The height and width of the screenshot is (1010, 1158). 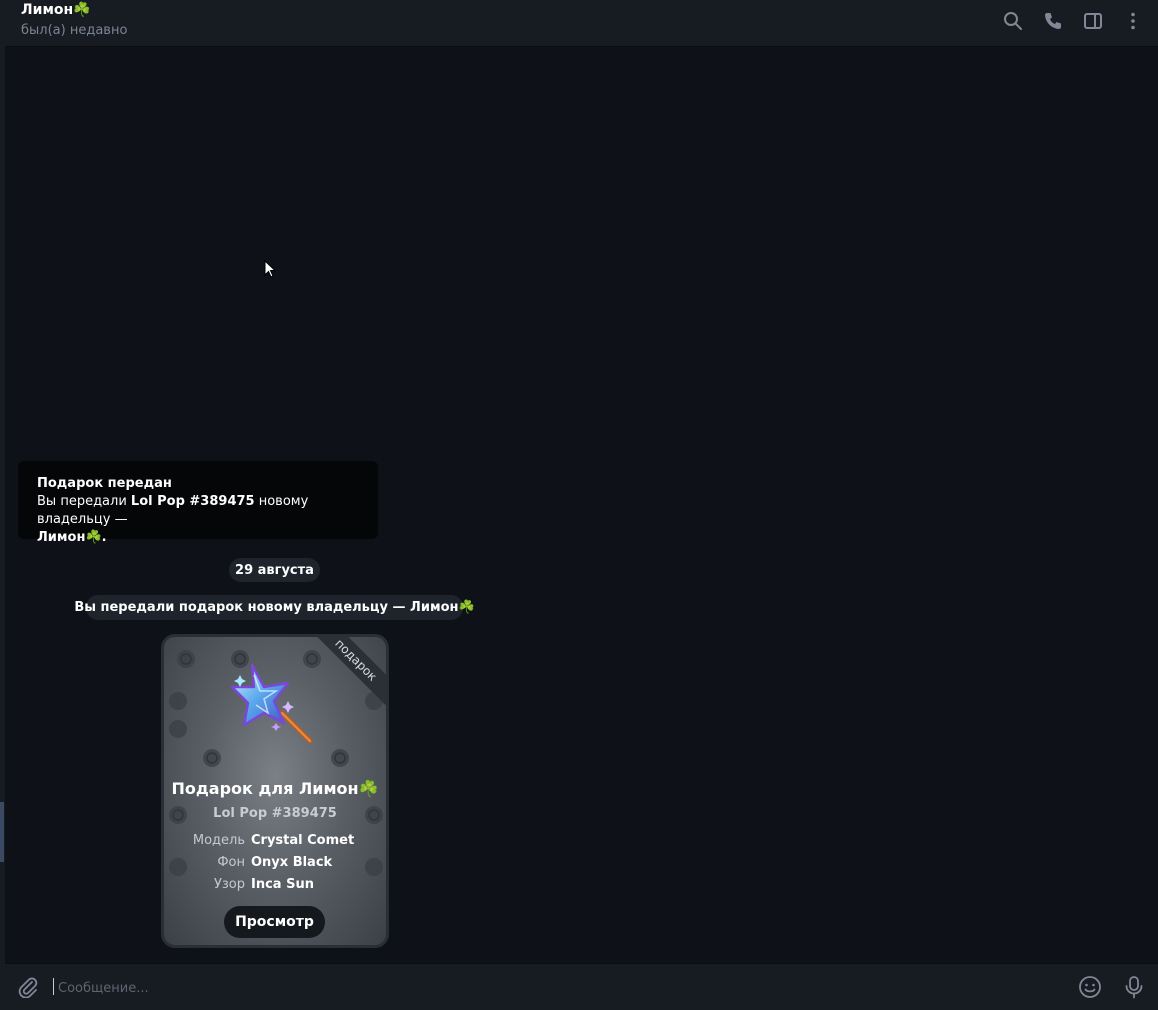 I want to click on more-vertical-icon, so click(x=1133, y=21).